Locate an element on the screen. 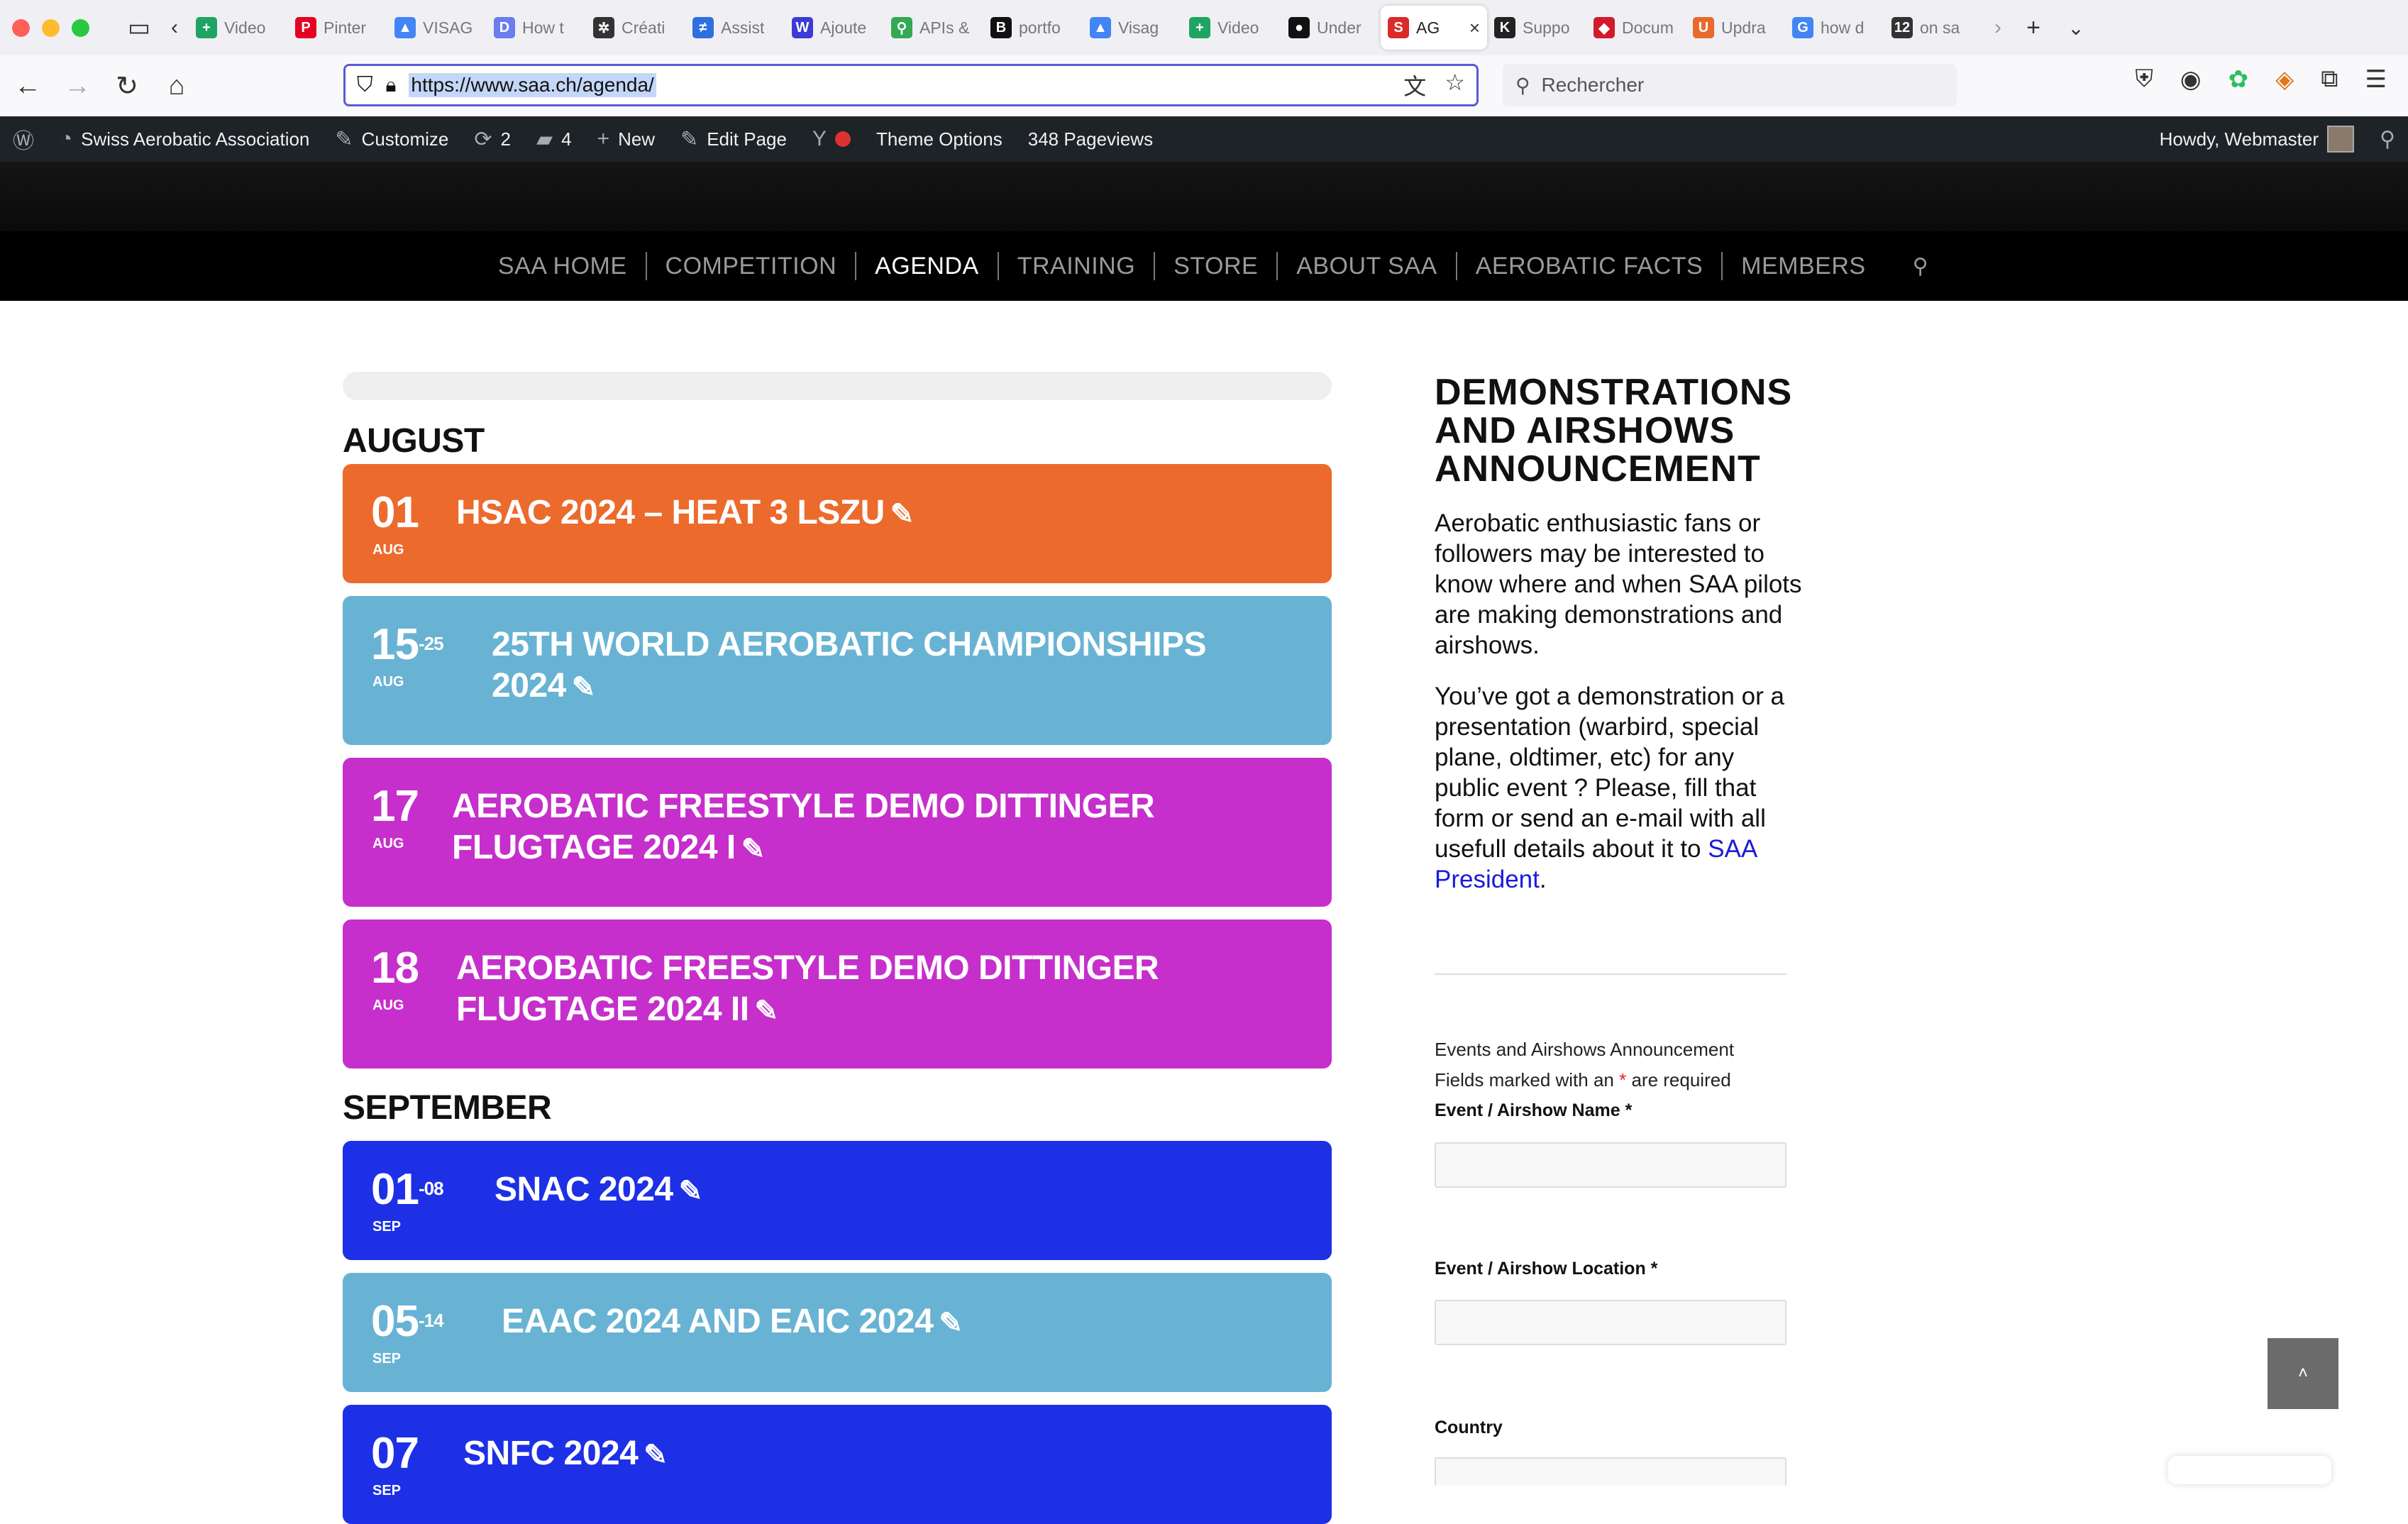  url-bar: ⛉ 🔒︎ https://www.saa.ch/agenda/ 文 ☆ is located at coordinates (911, 85).